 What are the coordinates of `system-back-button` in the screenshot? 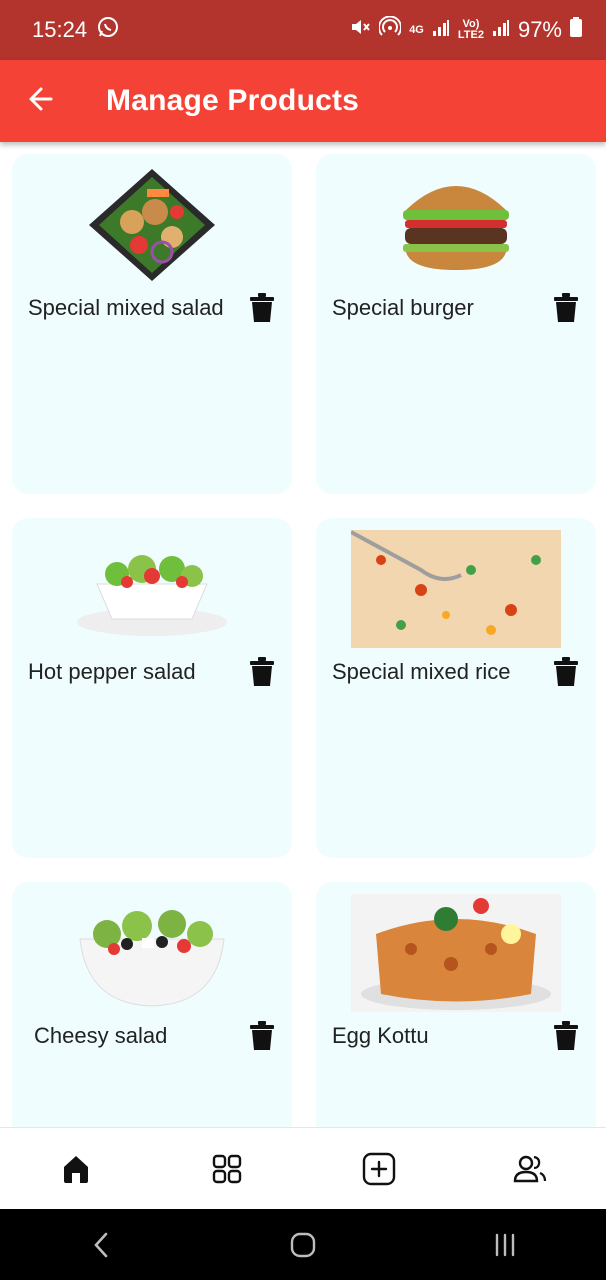 It's located at (101, 1245).